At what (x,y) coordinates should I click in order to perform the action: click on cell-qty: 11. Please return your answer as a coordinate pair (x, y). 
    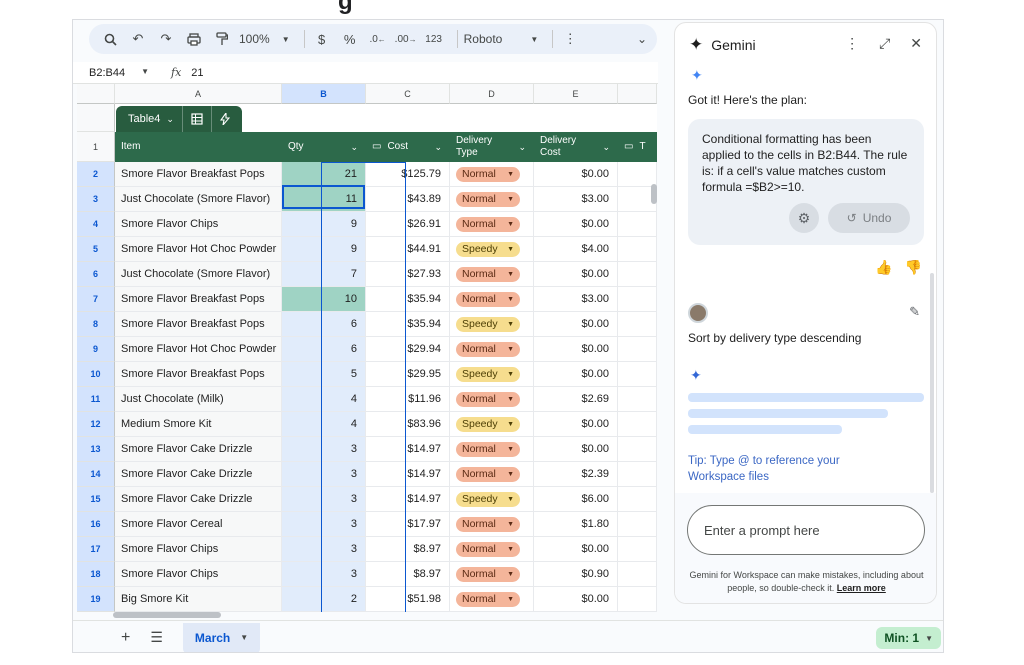
    Looking at the image, I should click on (324, 199).